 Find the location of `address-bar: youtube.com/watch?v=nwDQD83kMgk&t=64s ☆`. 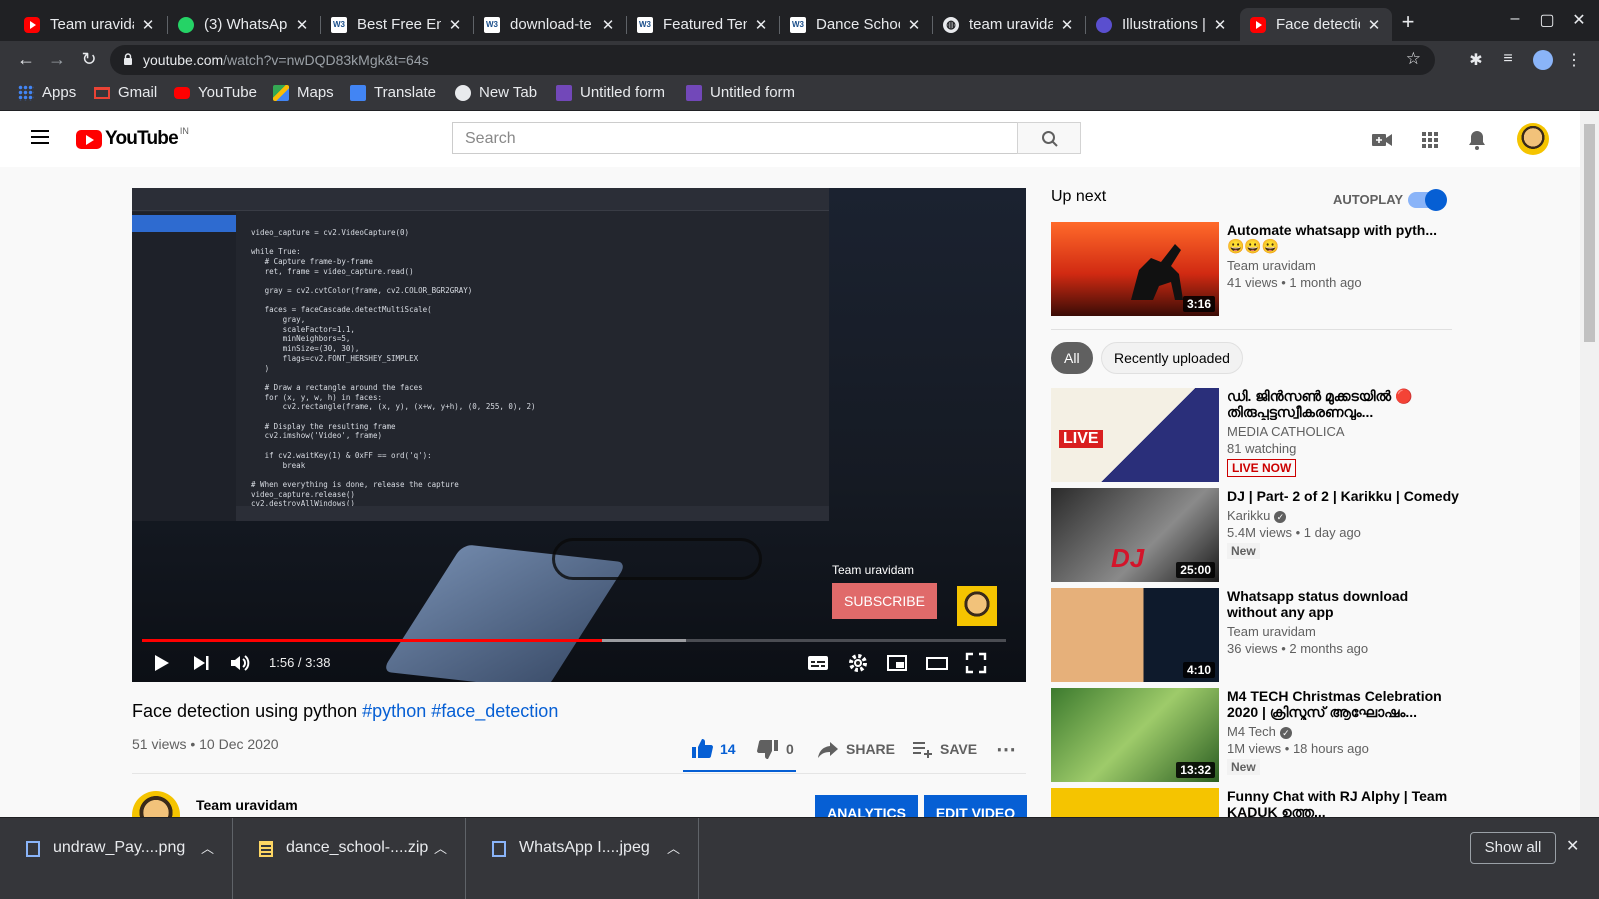

address-bar: youtube.com/watch?v=nwDQD83kMgk&t=64s ☆ is located at coordinates (772, 60).